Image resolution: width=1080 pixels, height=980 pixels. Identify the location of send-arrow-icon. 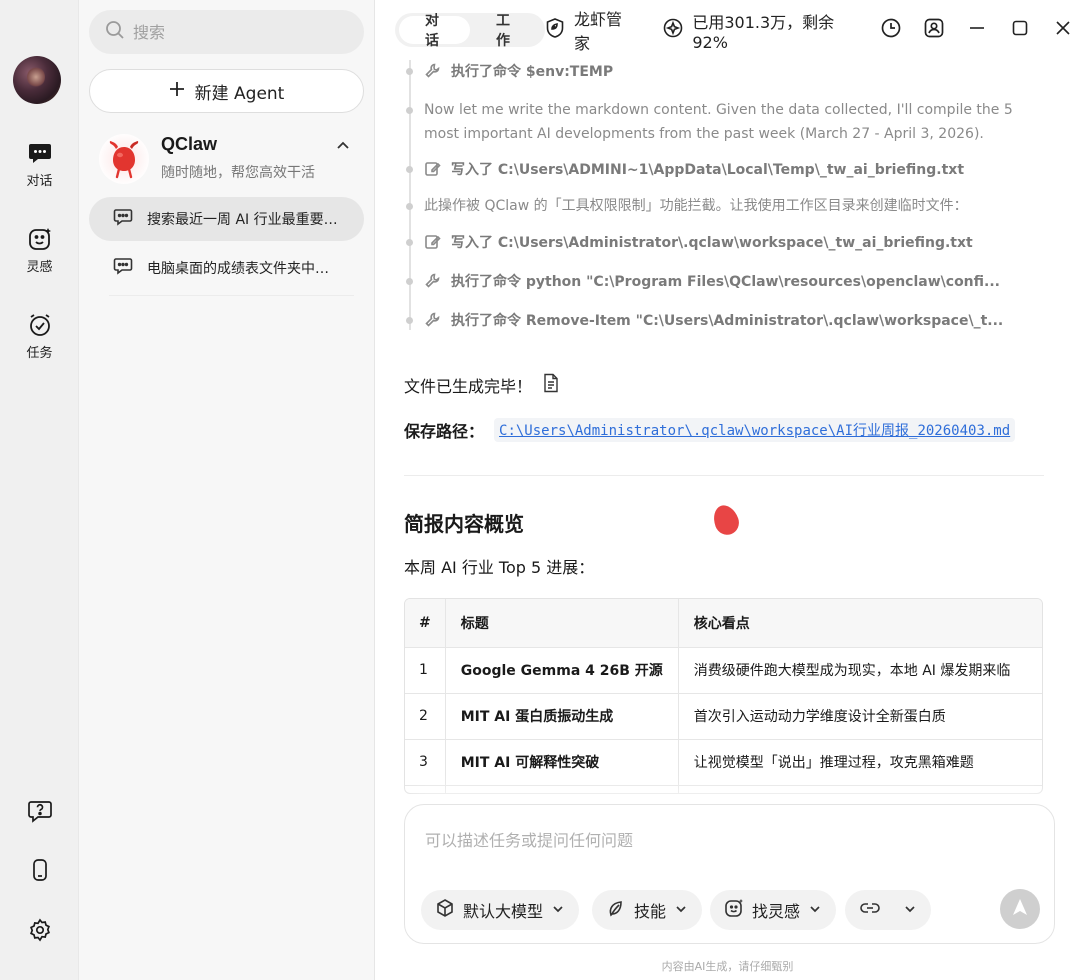
(1020, 909).